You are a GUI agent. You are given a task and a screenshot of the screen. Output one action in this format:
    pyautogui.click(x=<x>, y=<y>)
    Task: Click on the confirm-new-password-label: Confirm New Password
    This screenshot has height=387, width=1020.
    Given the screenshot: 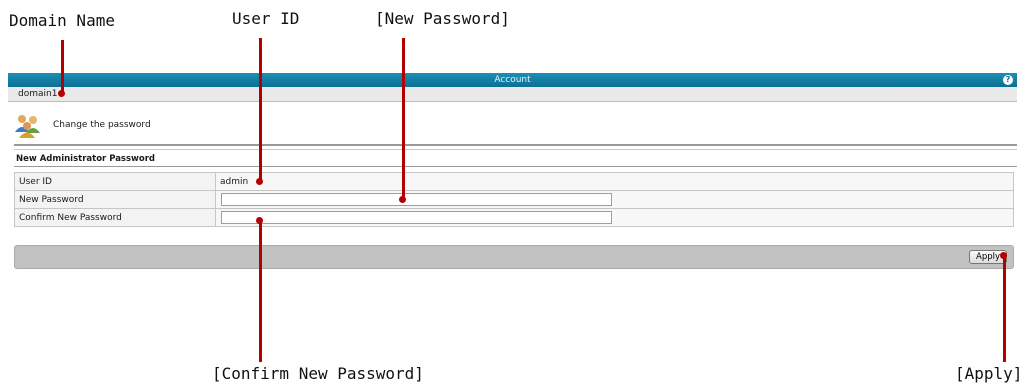 What is the action you would take?
    pyautogui.click(x=115, y=217)
    